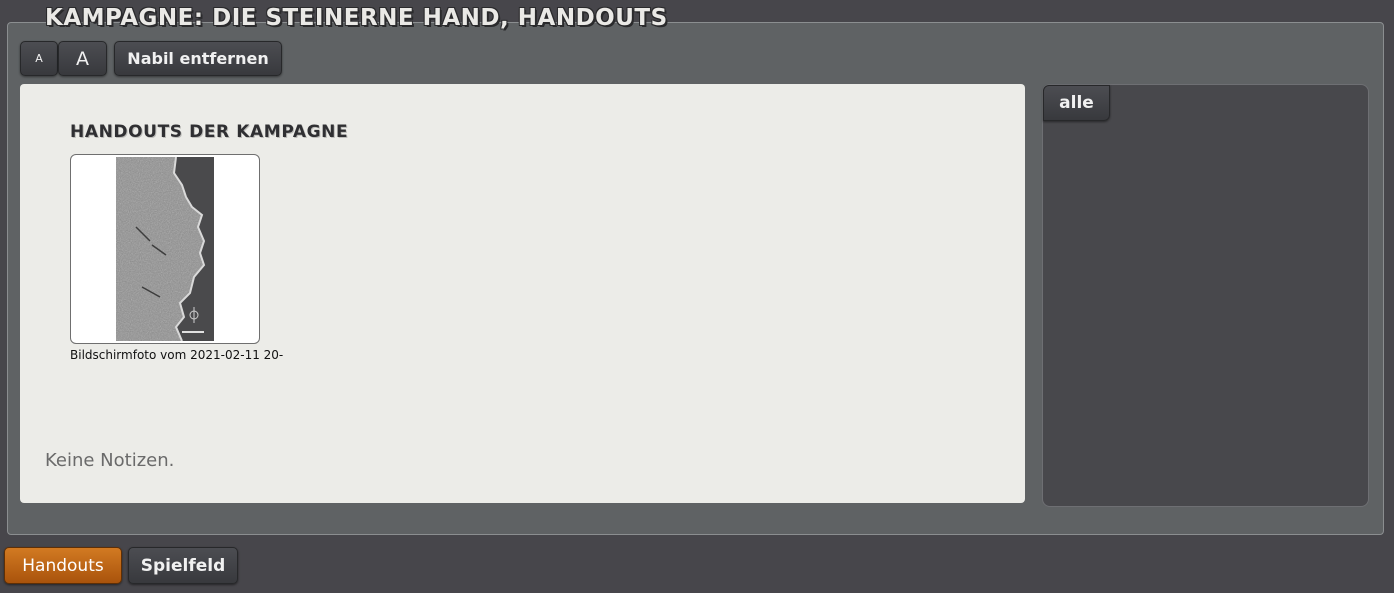 This screenshot has width=1394, height=593. Describe the element at coordinates (1076, 103) in the screenshot. I see `filter-all-button: alle` at that location.